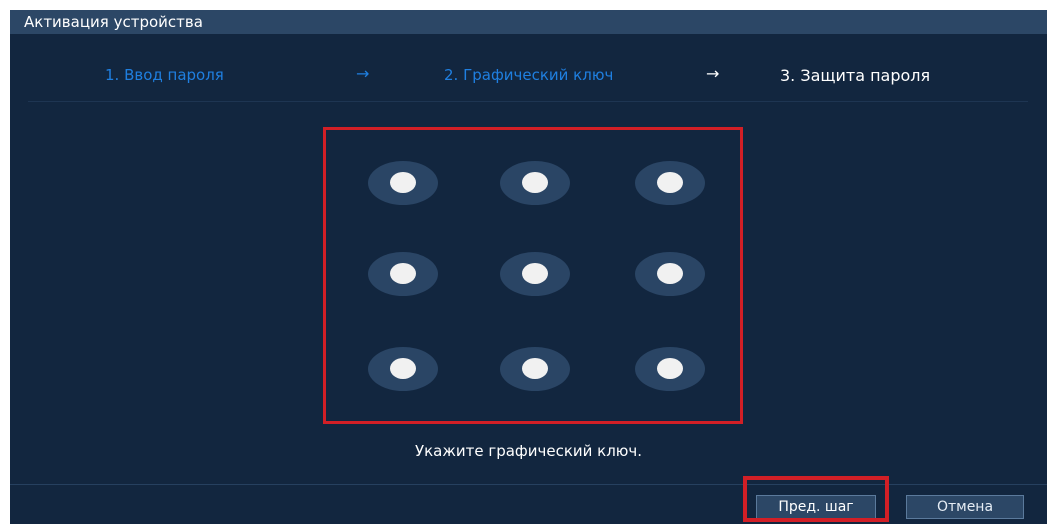 This screenshot has height=524, width=1056. What do you see at coordinates (528, 101) in the screenshot?
I see `steps-divider` at bounding box center [528, 101].